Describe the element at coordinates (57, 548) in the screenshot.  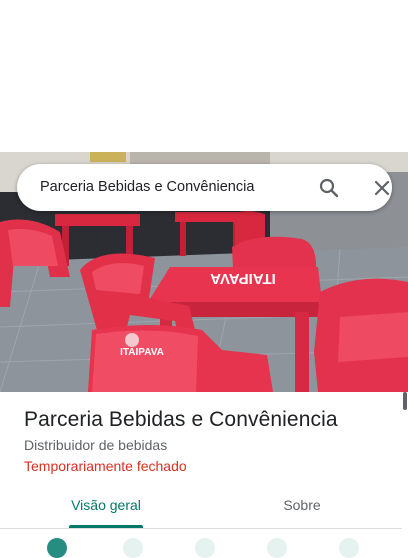
I see `action-button-directions` at that location.